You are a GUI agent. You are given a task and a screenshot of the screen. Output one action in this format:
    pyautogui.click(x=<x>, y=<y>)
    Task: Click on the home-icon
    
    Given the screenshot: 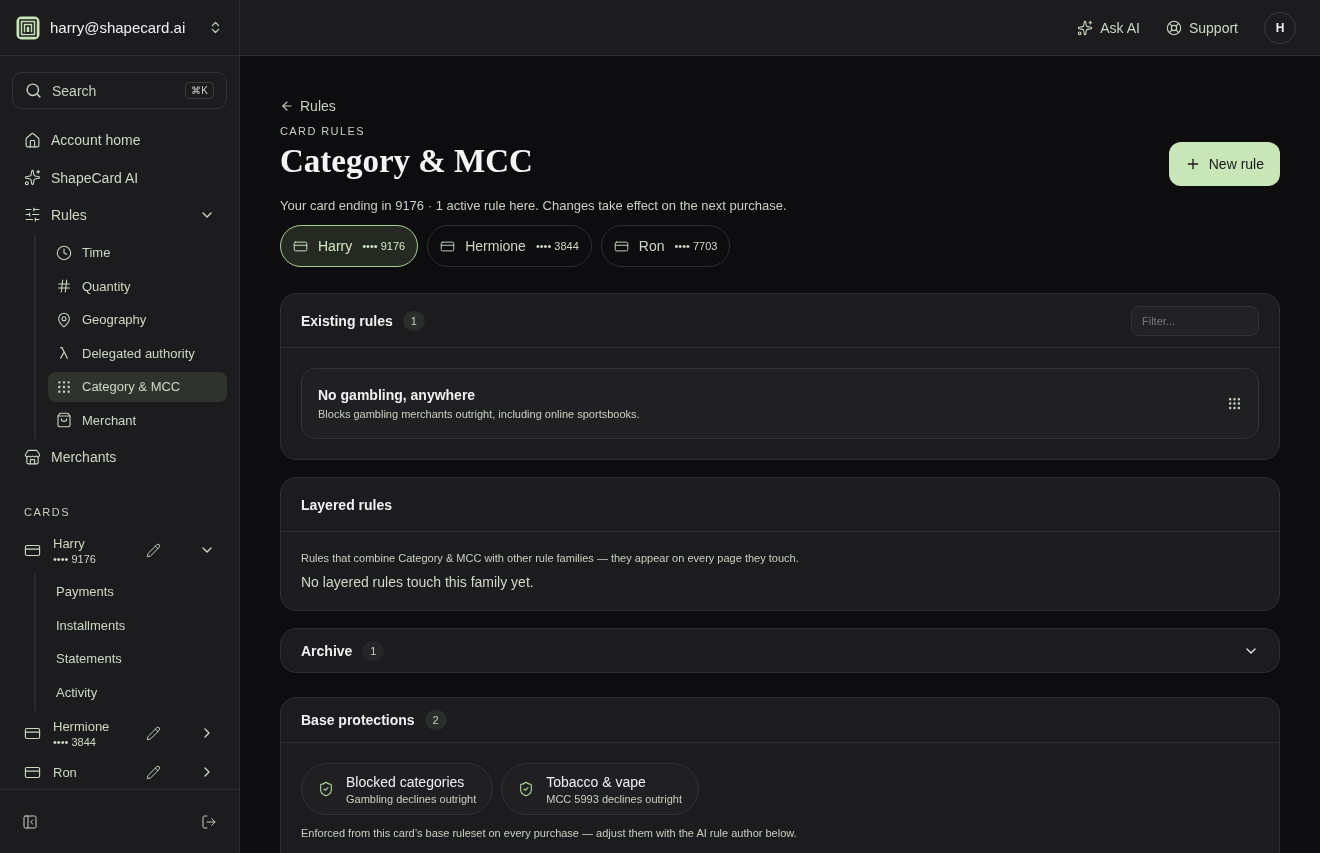 What is the action you would take?
    pyautogui.click(x=32, y=140)
    